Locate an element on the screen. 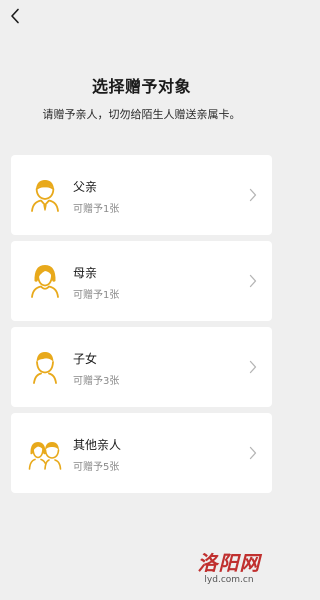 Image resolution: width=320 pixels, height=600 pixels. mother-icon is located at coordinates (45, 280).